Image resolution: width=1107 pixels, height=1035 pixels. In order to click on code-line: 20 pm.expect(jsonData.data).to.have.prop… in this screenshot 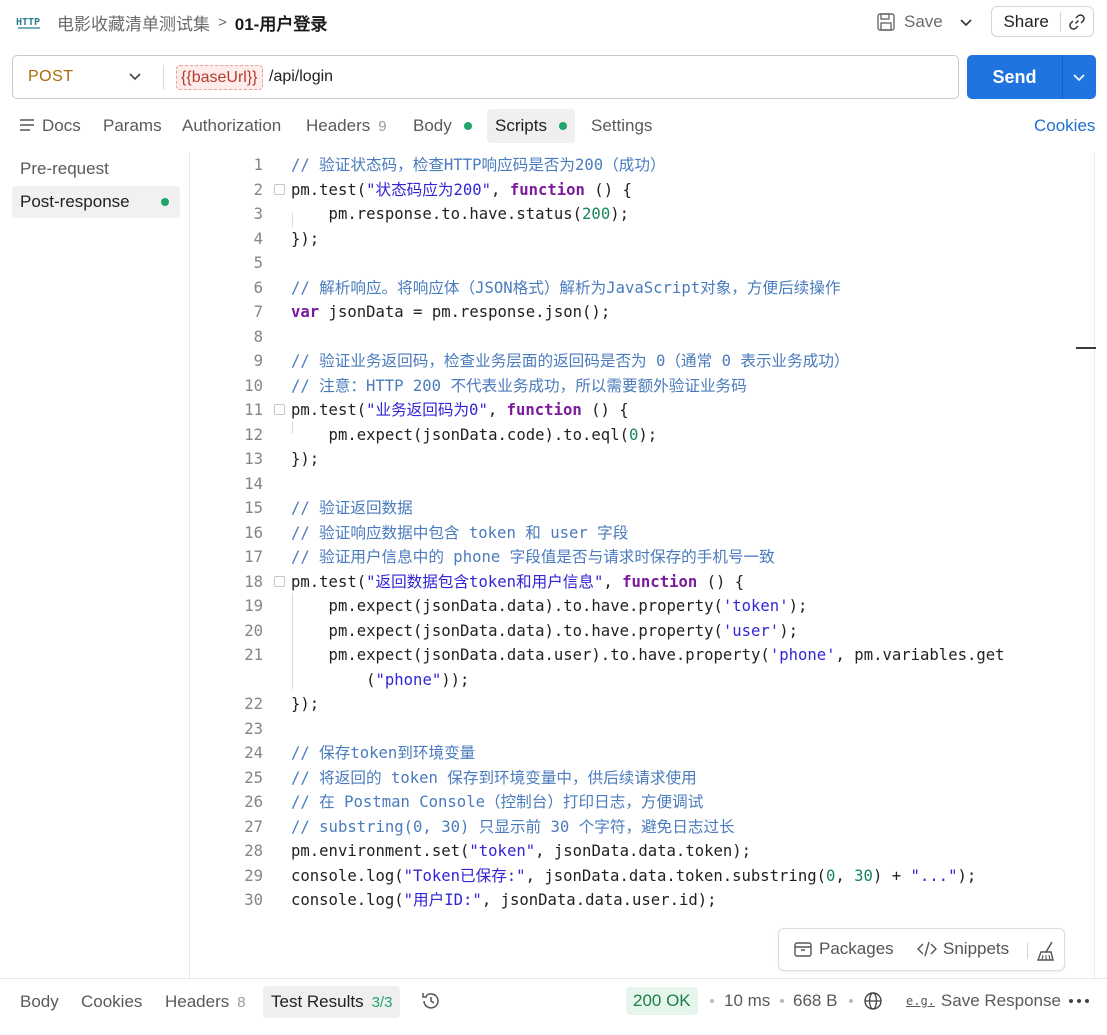, I will do `click(640, 631)`.